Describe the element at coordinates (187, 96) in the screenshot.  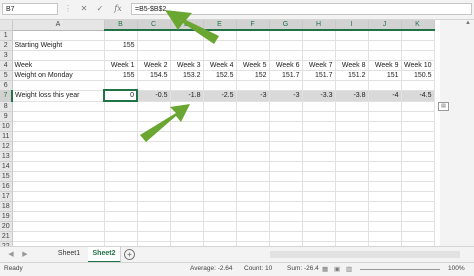
I see `cell-loss-3: -1.8` at that location.